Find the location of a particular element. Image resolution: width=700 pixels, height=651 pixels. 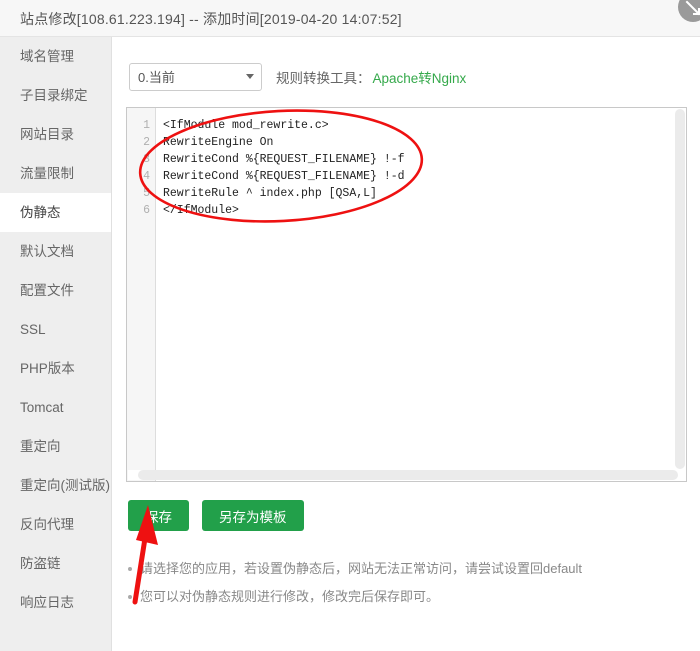

sidebar-item-label: 域名管理 is located at coordinates (47, 56).